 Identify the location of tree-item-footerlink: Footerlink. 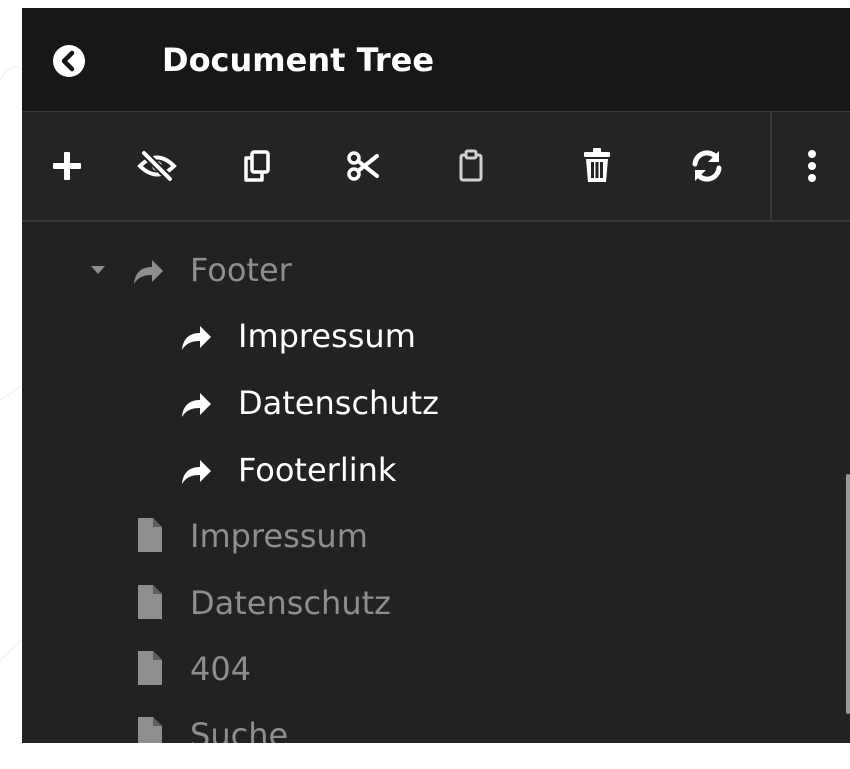
(432, 471).